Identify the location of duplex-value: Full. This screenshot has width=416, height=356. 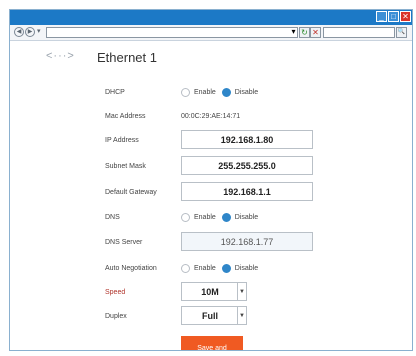
(210, 315).